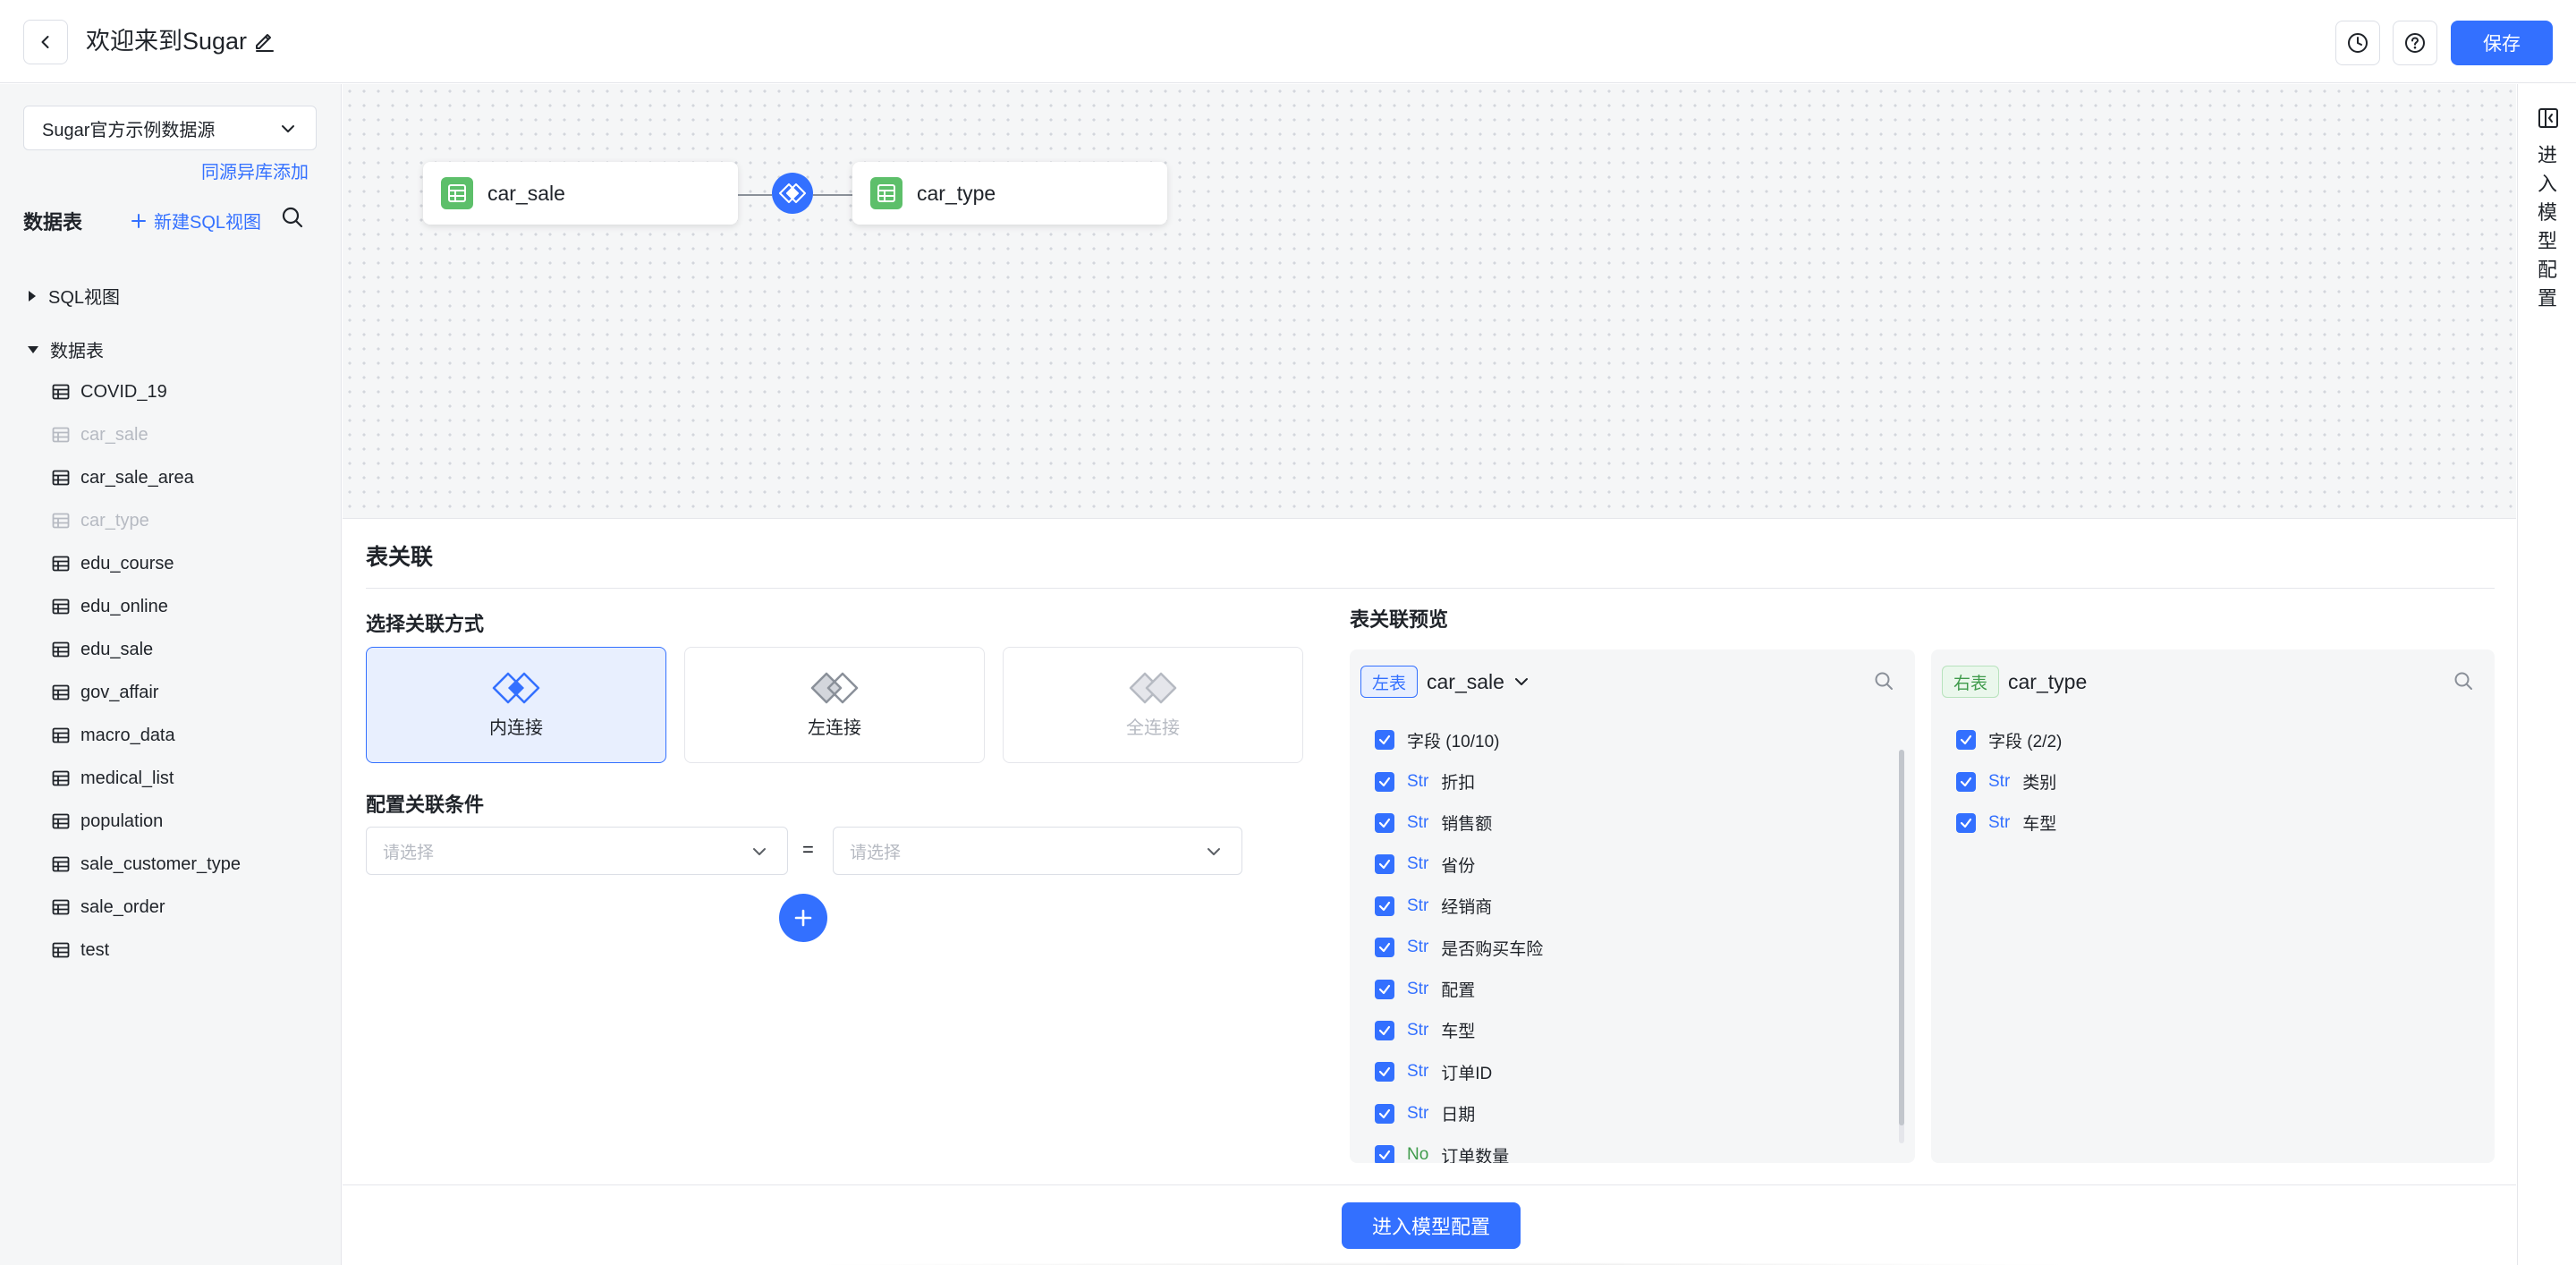 The width and height of the screenshot is (2576, 1265). What do you see at coordinates (2048, 681) in the screenshot?
I see `right-table-name: car_type` at bounding box center [2048, 681].